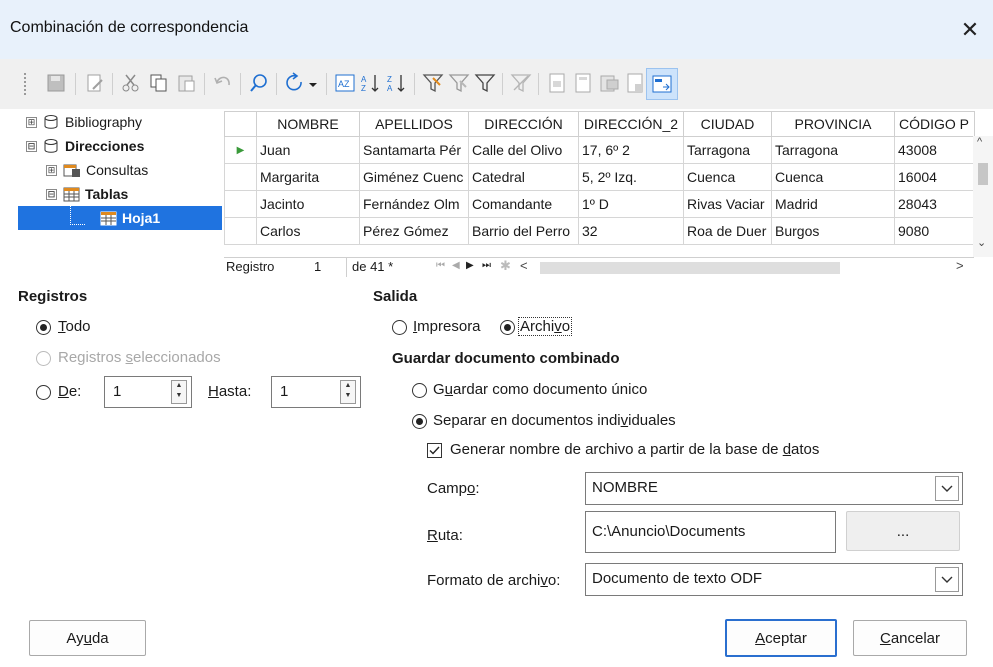 The height and width of the screenshot is (667, 993). What do you see at coordinates (259, 83) in the screenshot?
I see `find-icon` at bounding box center [259, 83].